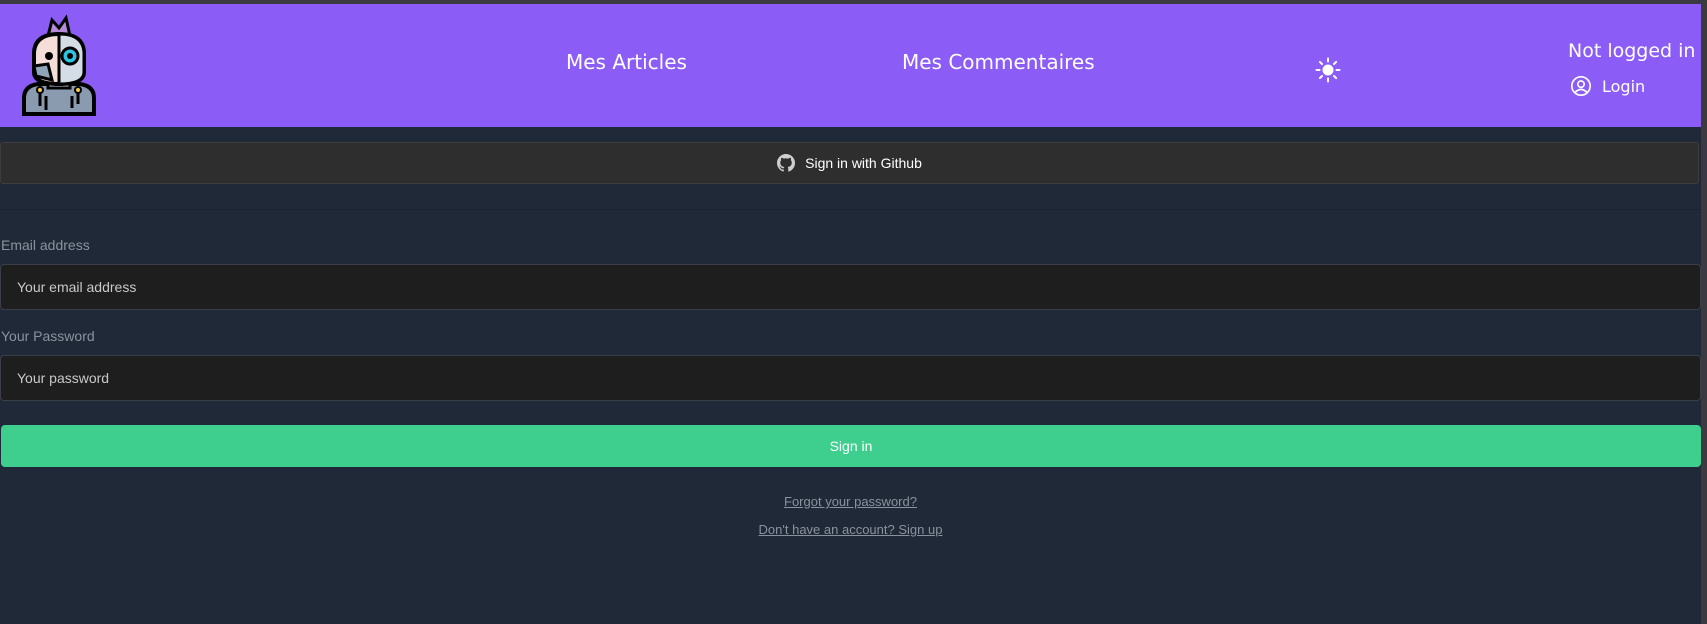 The height and width of the screenshot is (624, 1707). Describe the element at coordinates (59, 66) in the screenshot. I see `robot-avatar-icon` at that location.